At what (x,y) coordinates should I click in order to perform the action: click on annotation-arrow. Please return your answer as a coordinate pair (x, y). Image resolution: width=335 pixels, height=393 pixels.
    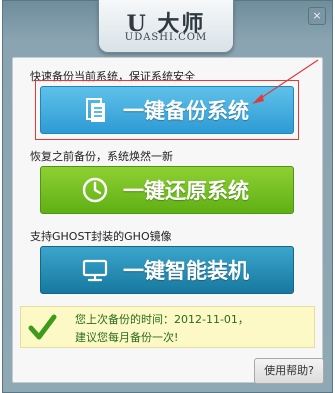
    Looking at the image, I should click on (285, 81).